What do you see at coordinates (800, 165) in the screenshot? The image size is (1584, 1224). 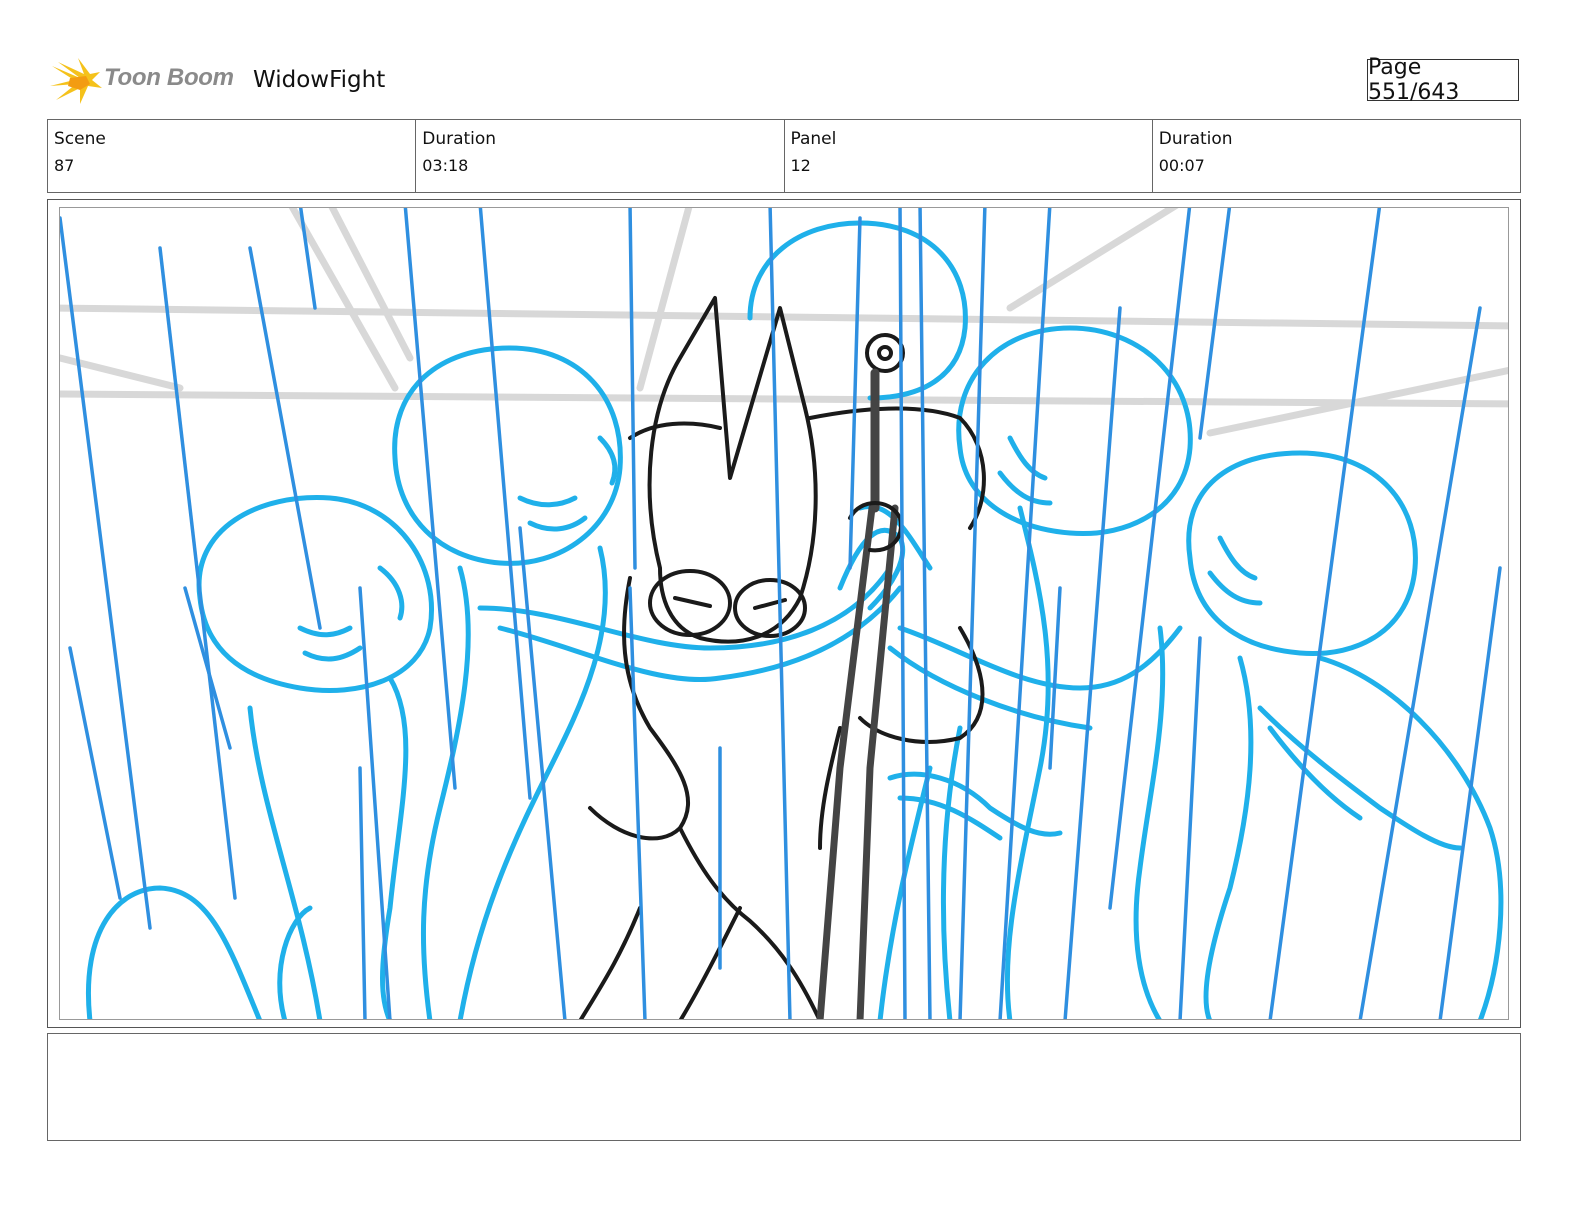 I see `panel-value: 12` at bounding box center [800, 165].